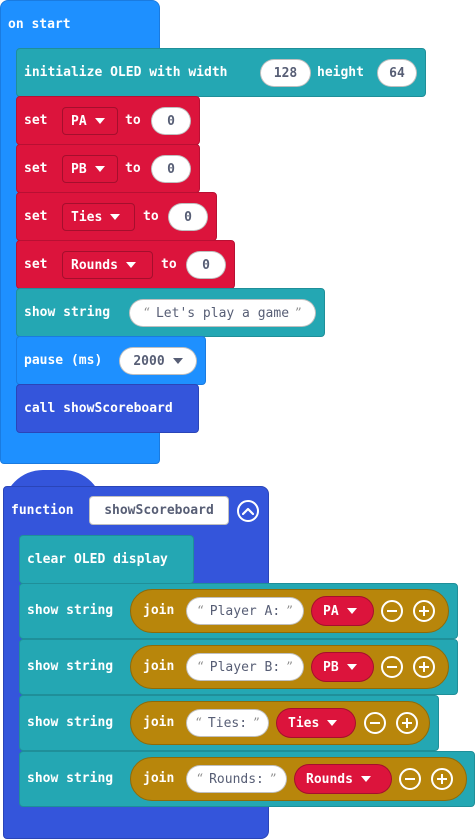  I want to click on player-a-text-input: “ Player A: ”, so click(245, 611).